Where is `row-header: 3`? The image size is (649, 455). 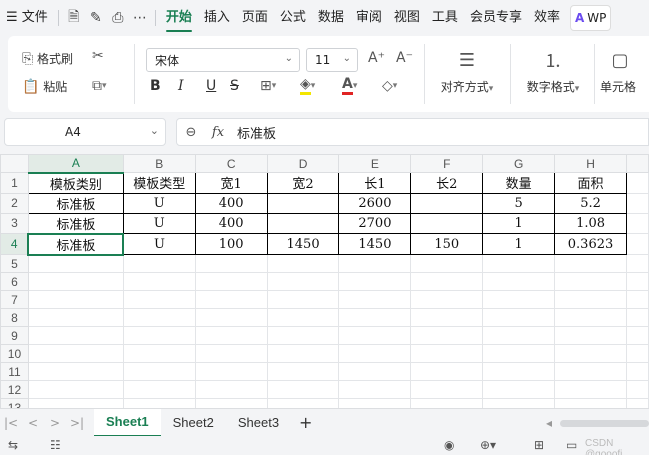
row-header: 3 is located at coordinates (14, 223).